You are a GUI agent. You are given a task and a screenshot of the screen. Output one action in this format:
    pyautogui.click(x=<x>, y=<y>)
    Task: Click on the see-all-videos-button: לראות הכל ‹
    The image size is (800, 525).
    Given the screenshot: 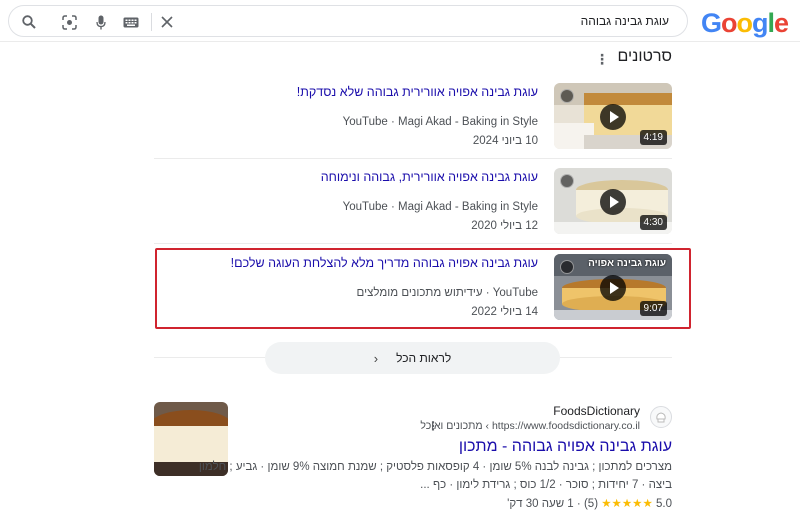 What is the action you would take?
    pyautogui.click(x=412, y=358)
    